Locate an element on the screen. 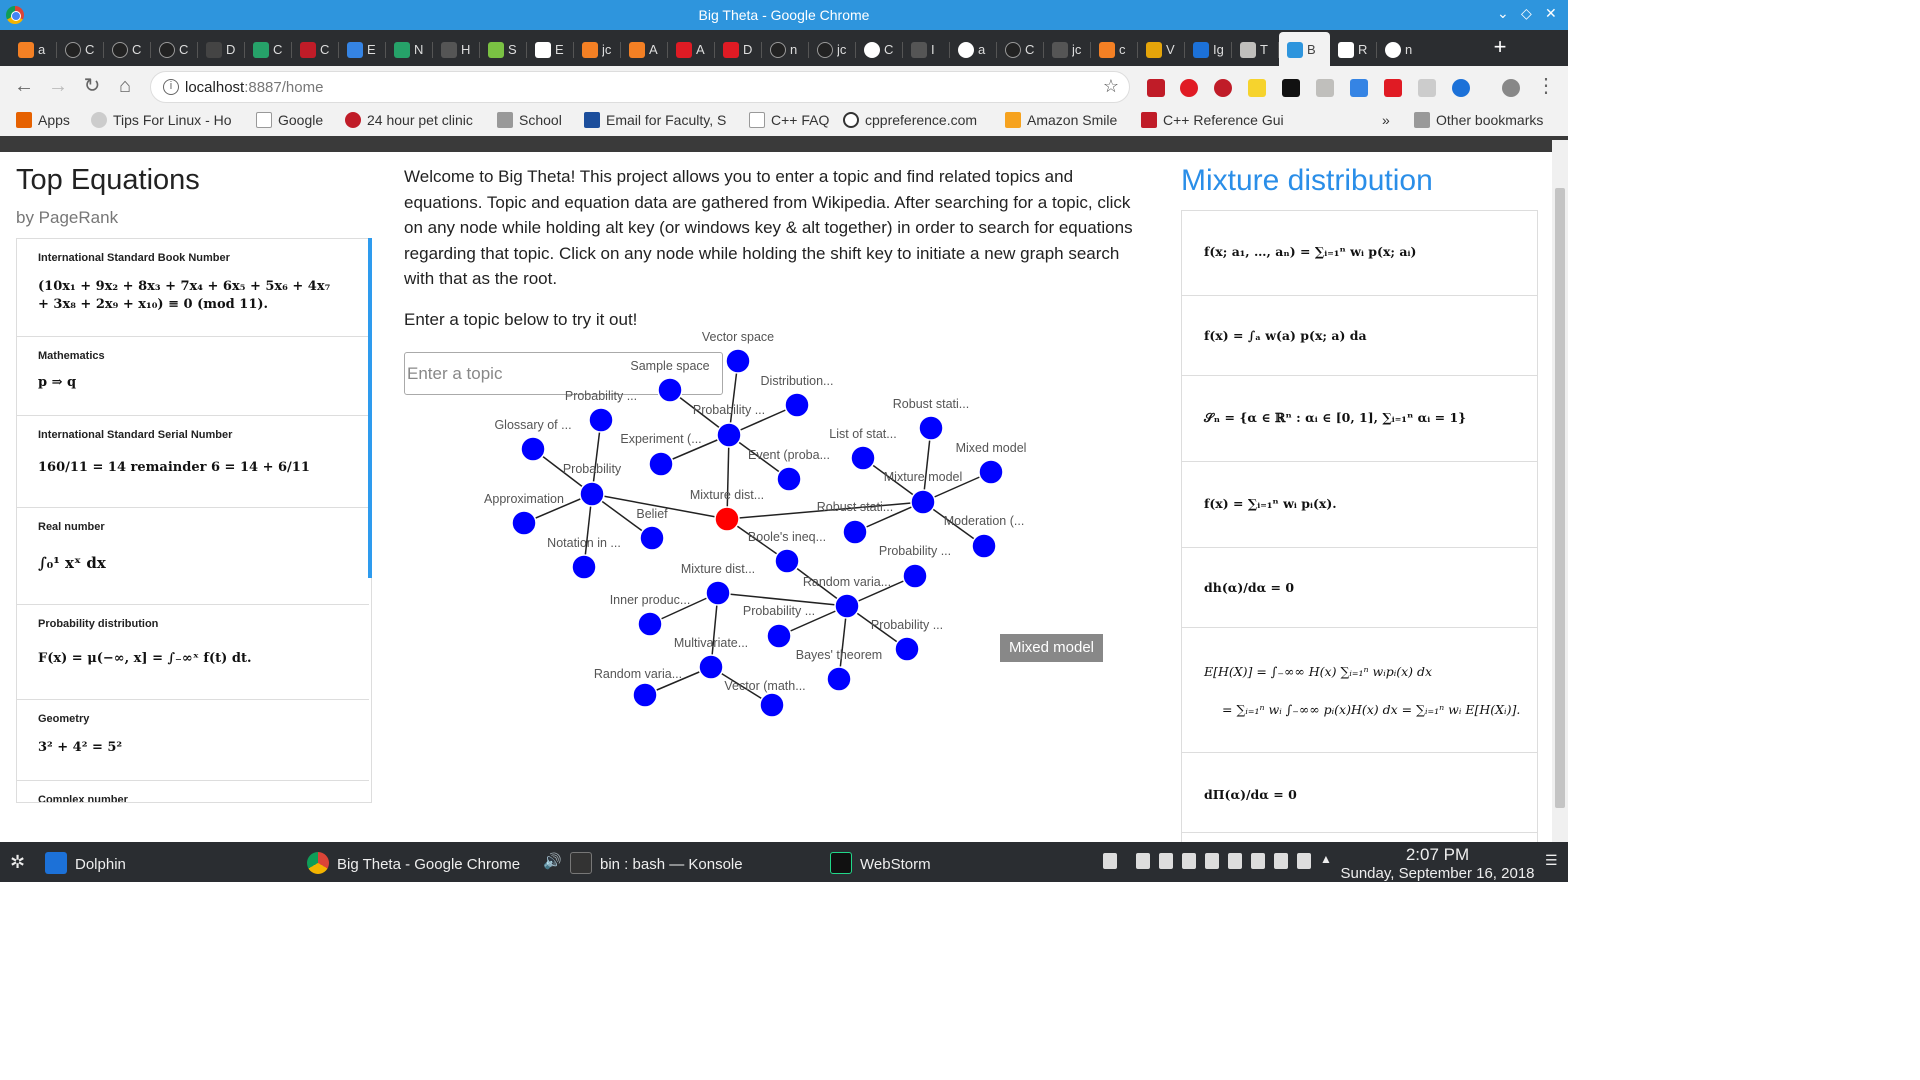 The width and height of the screenshot is (1920, 1080). bookmark: Tips For Linux - Ho is located at coordinates (161, 120).